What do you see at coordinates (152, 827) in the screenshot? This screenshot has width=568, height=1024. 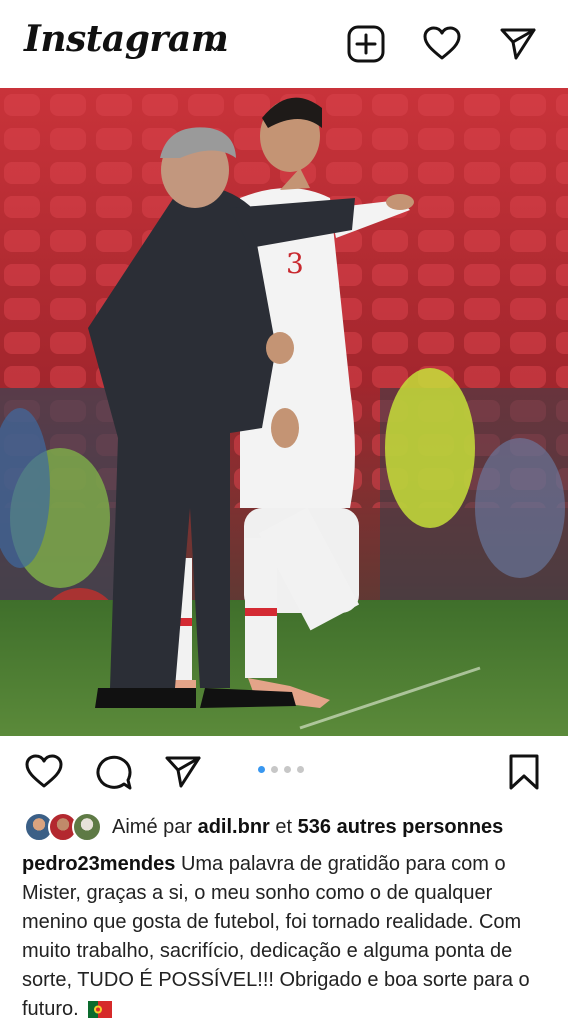 I see `likes-prefix: Aimé par` at bounding box center [152, 827].